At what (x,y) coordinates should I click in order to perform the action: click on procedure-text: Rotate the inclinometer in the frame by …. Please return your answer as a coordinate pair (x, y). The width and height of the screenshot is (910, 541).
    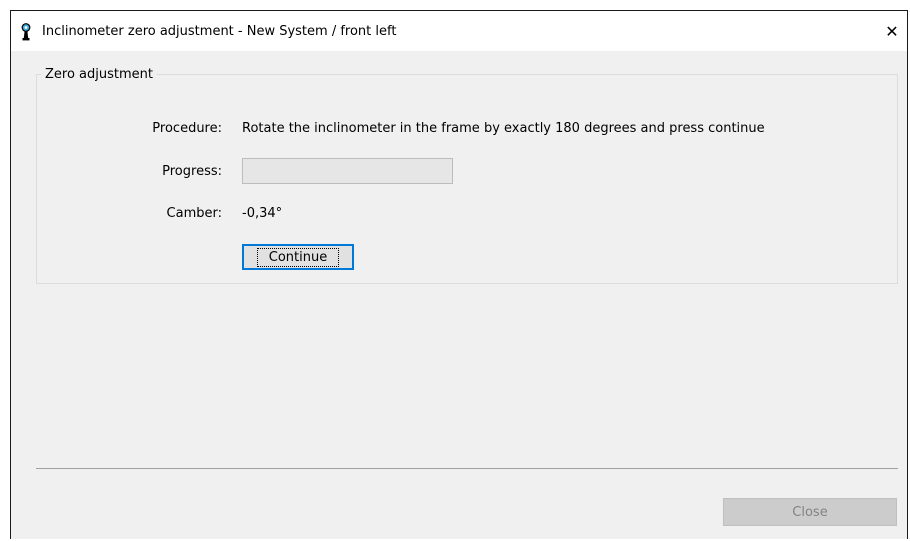
    Looking at the image, I should click on (503, 128).